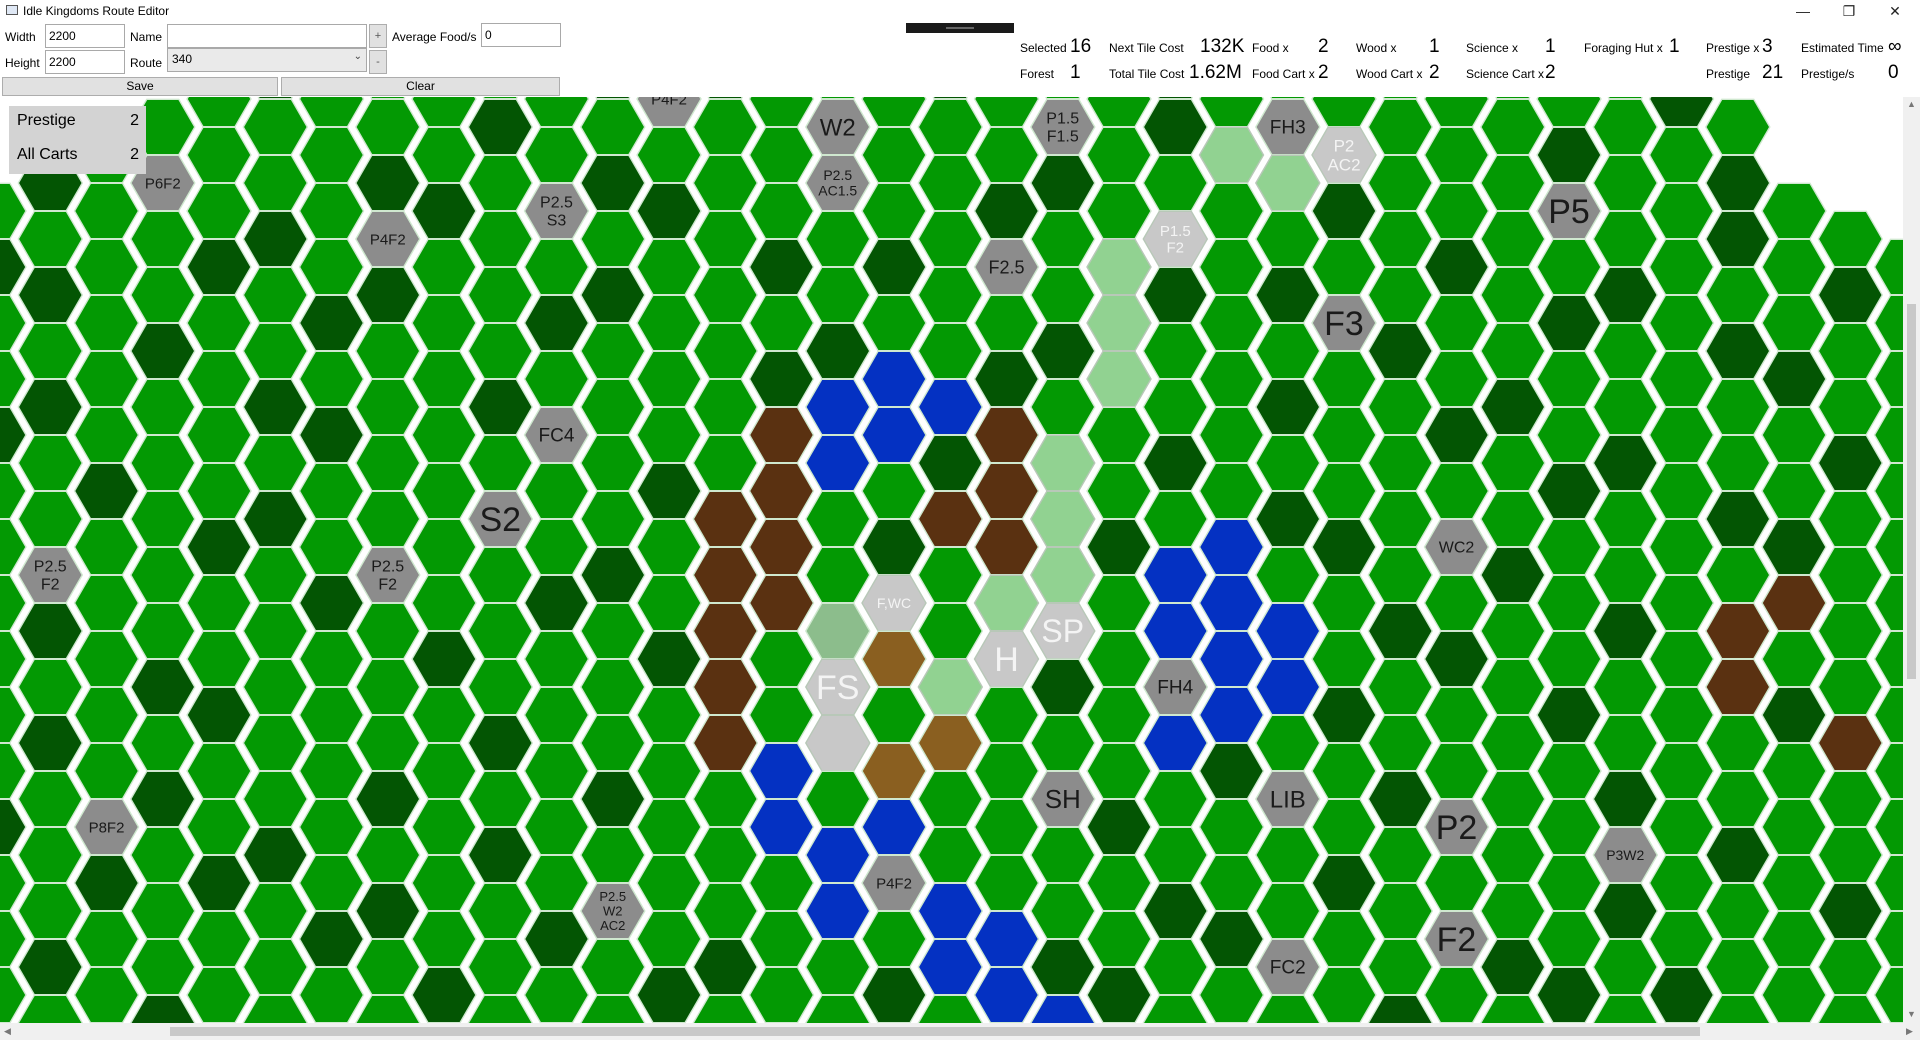  I want to click on dirt-tile, so click(950, 743).